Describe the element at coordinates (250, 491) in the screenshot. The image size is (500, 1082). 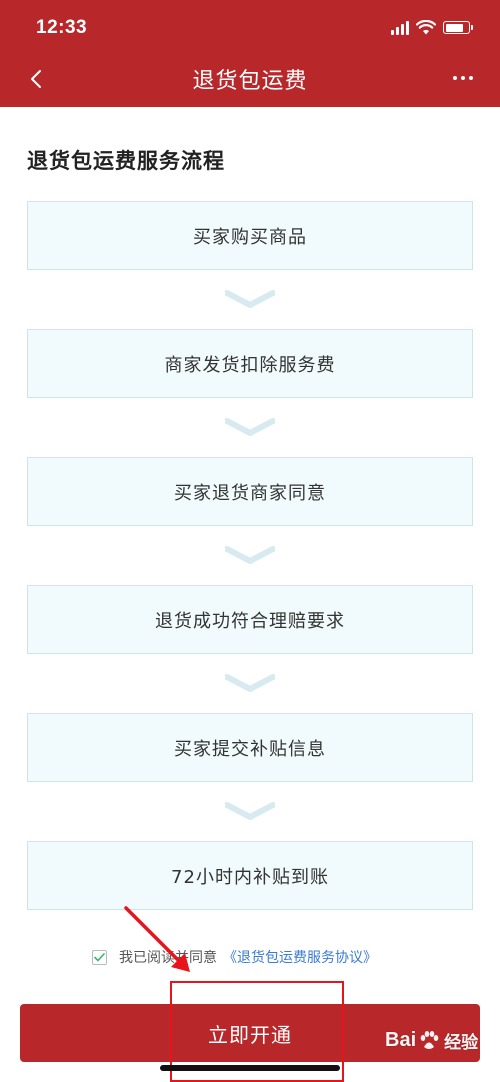
I see `step-3: 买家退货商家同意` at that location.